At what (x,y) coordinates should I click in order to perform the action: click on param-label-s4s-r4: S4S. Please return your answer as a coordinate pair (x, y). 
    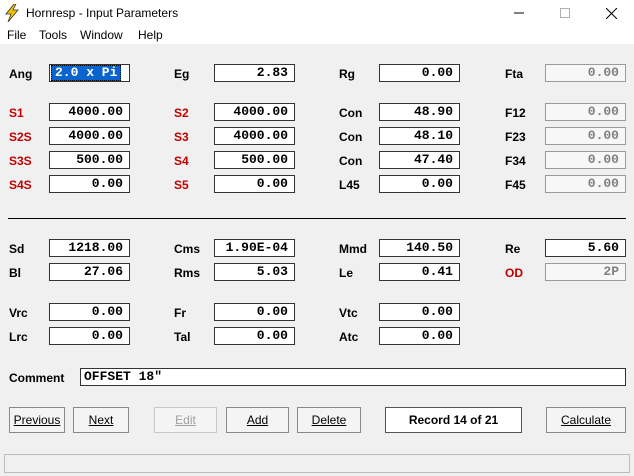
    Looking at the image, I should click on (20, 185).